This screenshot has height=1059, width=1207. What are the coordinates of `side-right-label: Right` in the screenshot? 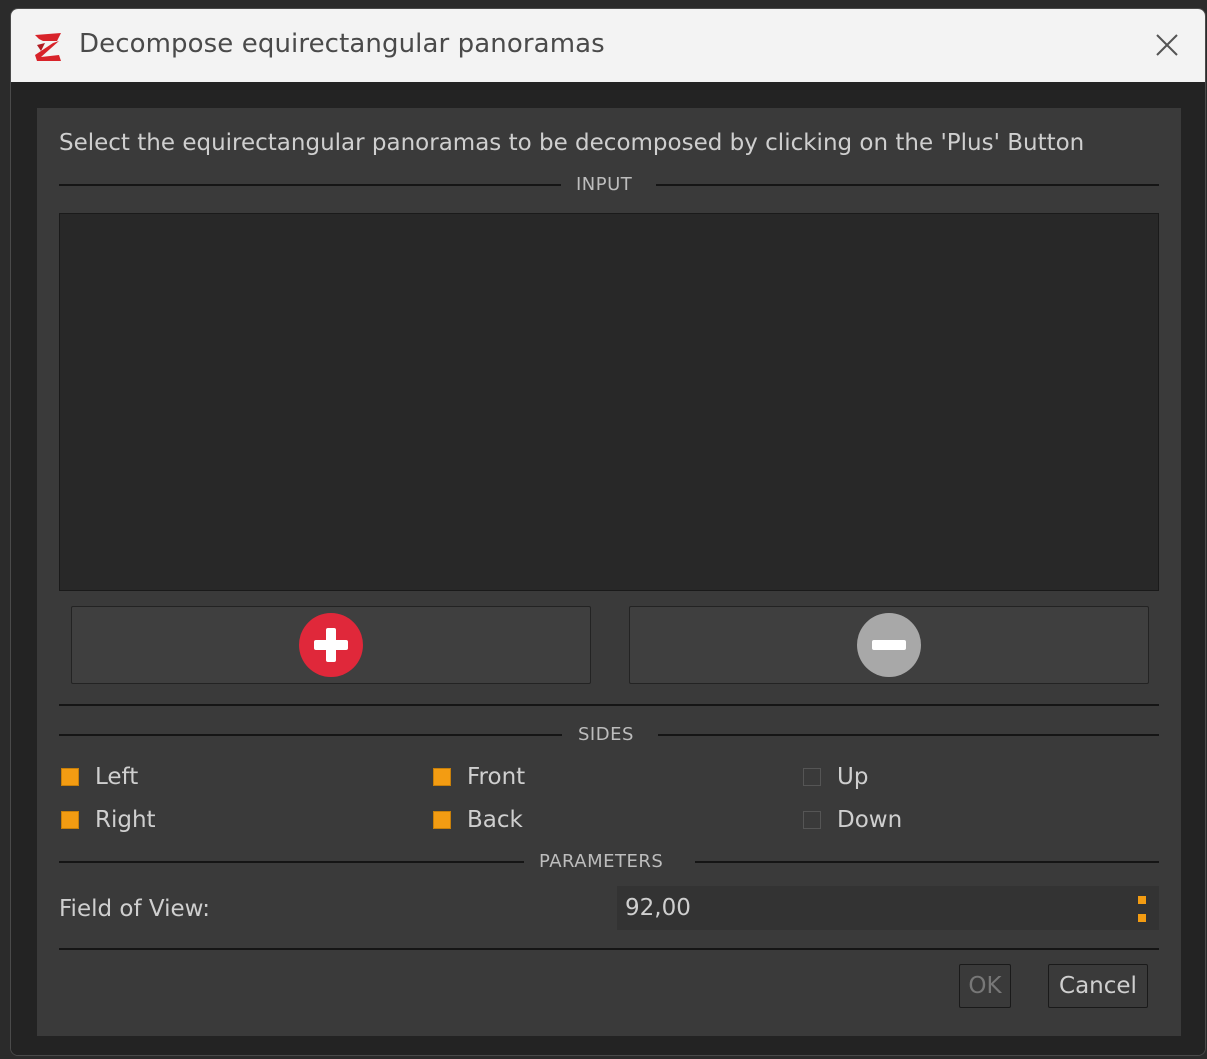 It's located at (125, 820).